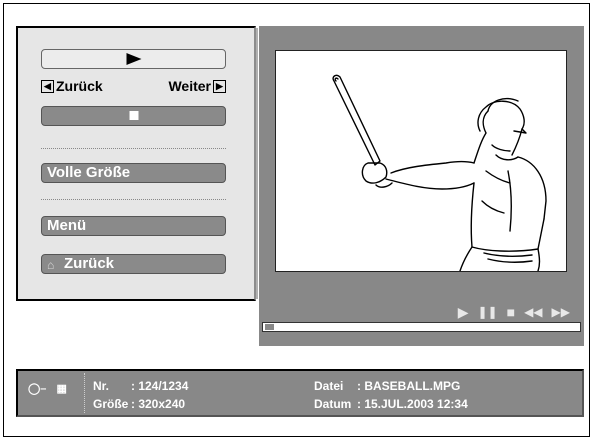 The image size is (593, 439). Describe the element at coordinates (421, 327) in the screenshot. I see `playback-progress-bar` at that location.